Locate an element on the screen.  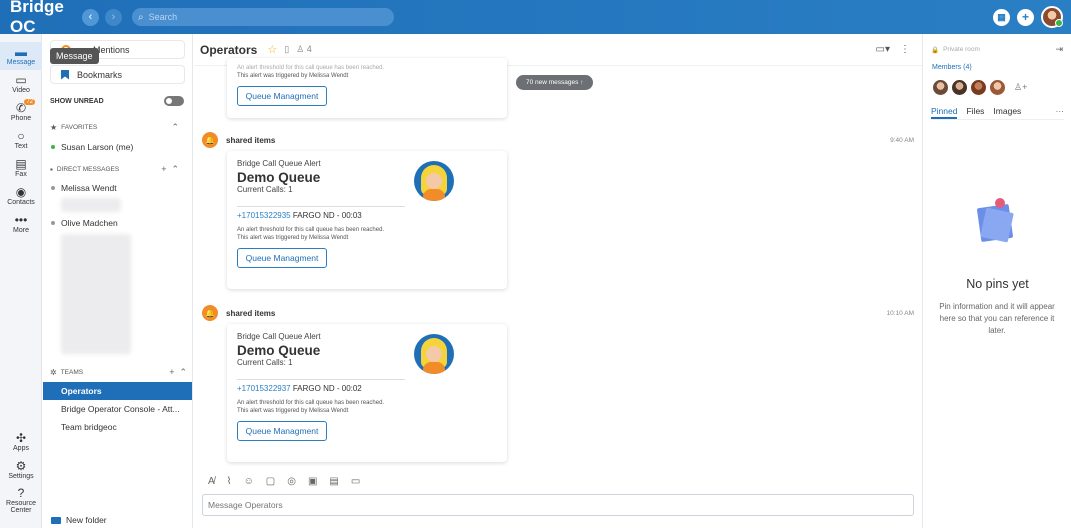
format-text-icon: A̸ is located at coordinates (211, 481).